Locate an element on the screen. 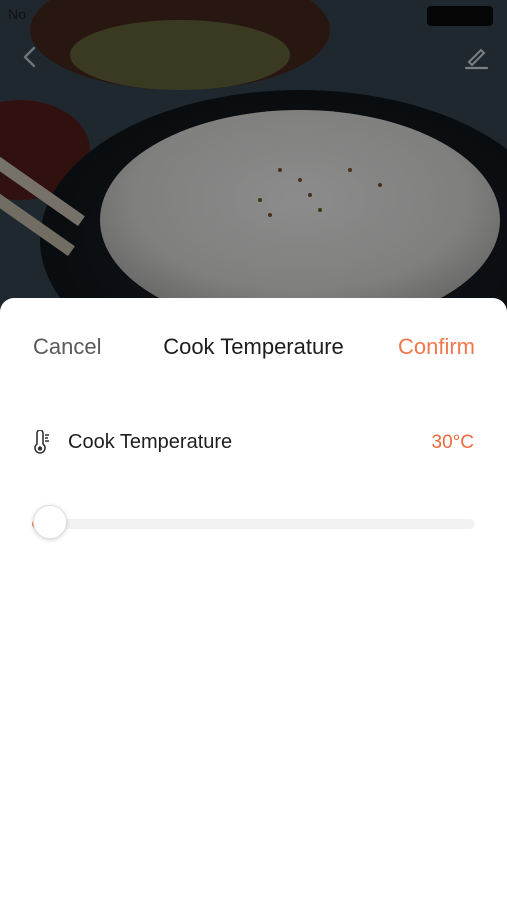 Image resolution: width=507 pixels, height=900 pixels. temperature-row: Cook Temperature 30°C is located at coordinates (253, 444).